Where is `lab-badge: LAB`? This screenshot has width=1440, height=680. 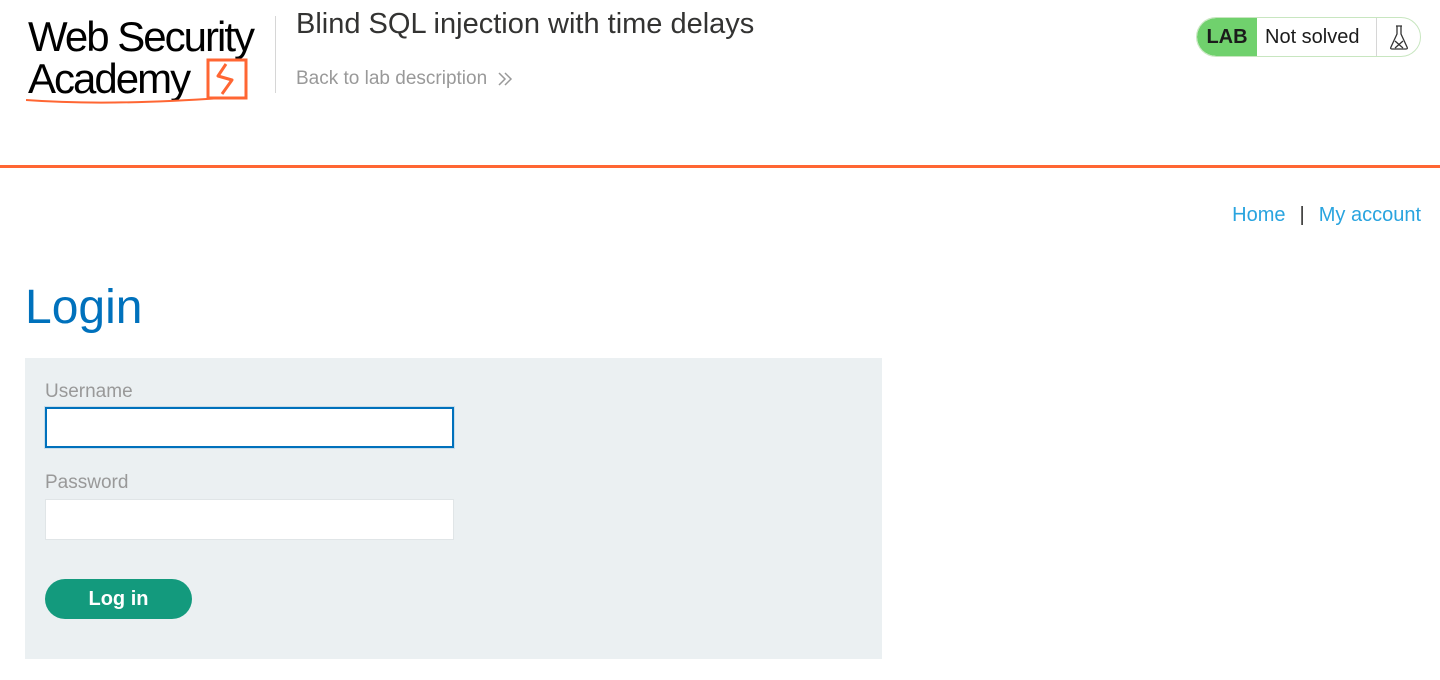 lab-badge: LAB is located at coordinates (1227, 37).